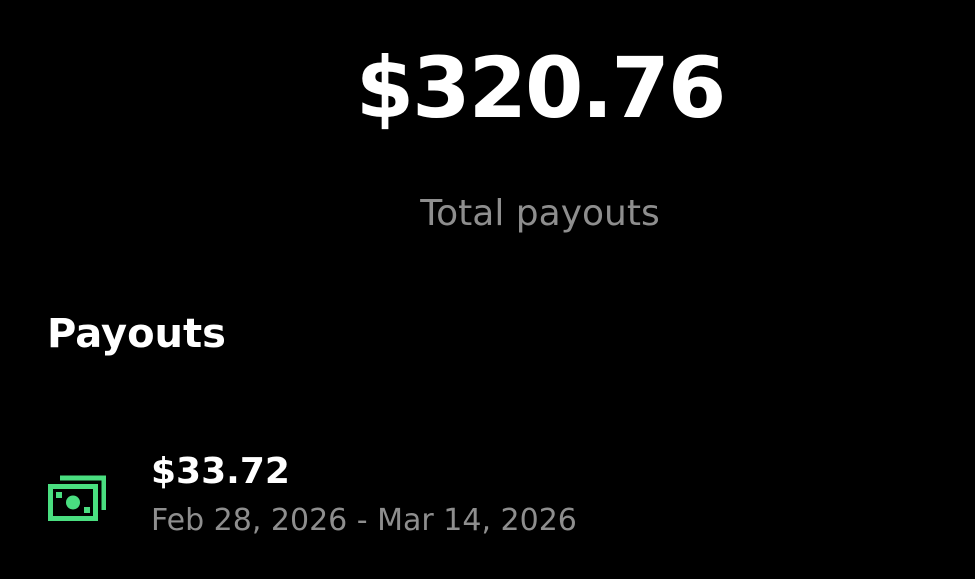  I want to click on total-payouts-amount: $320.76, so click(541, 88).